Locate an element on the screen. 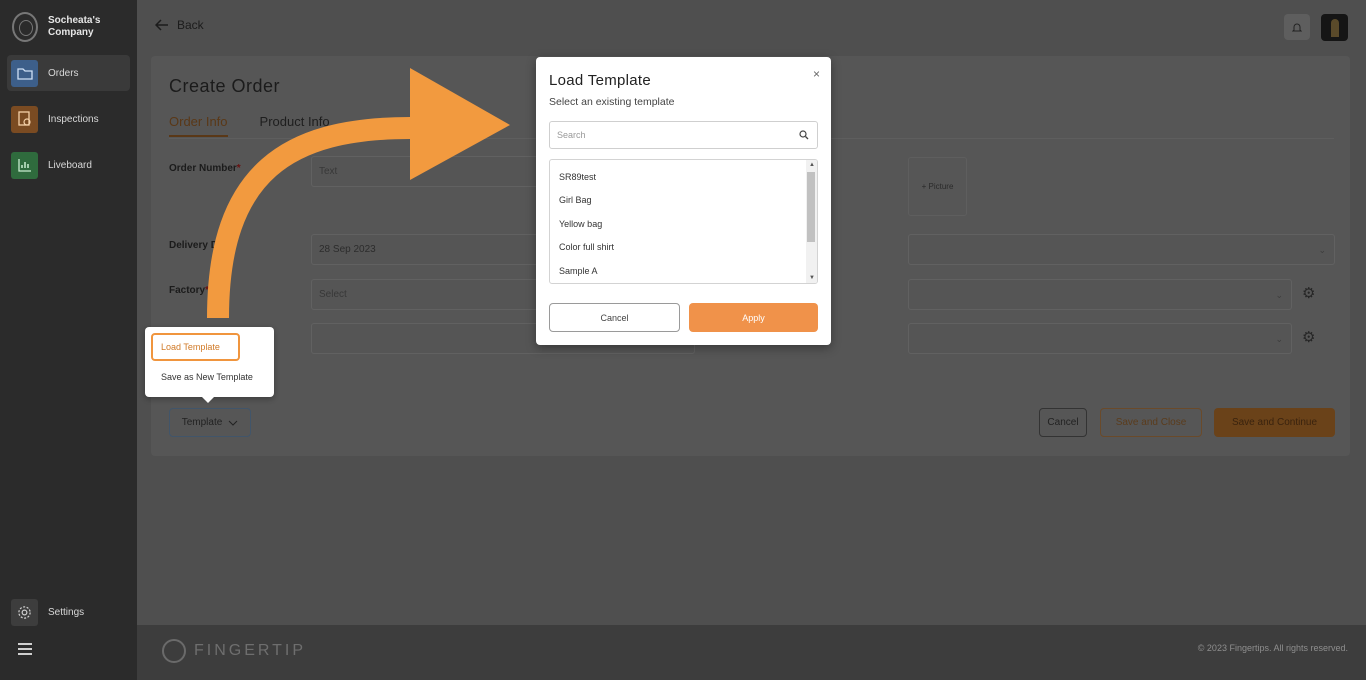  back-button: Back is located at coordinates (179, 25).